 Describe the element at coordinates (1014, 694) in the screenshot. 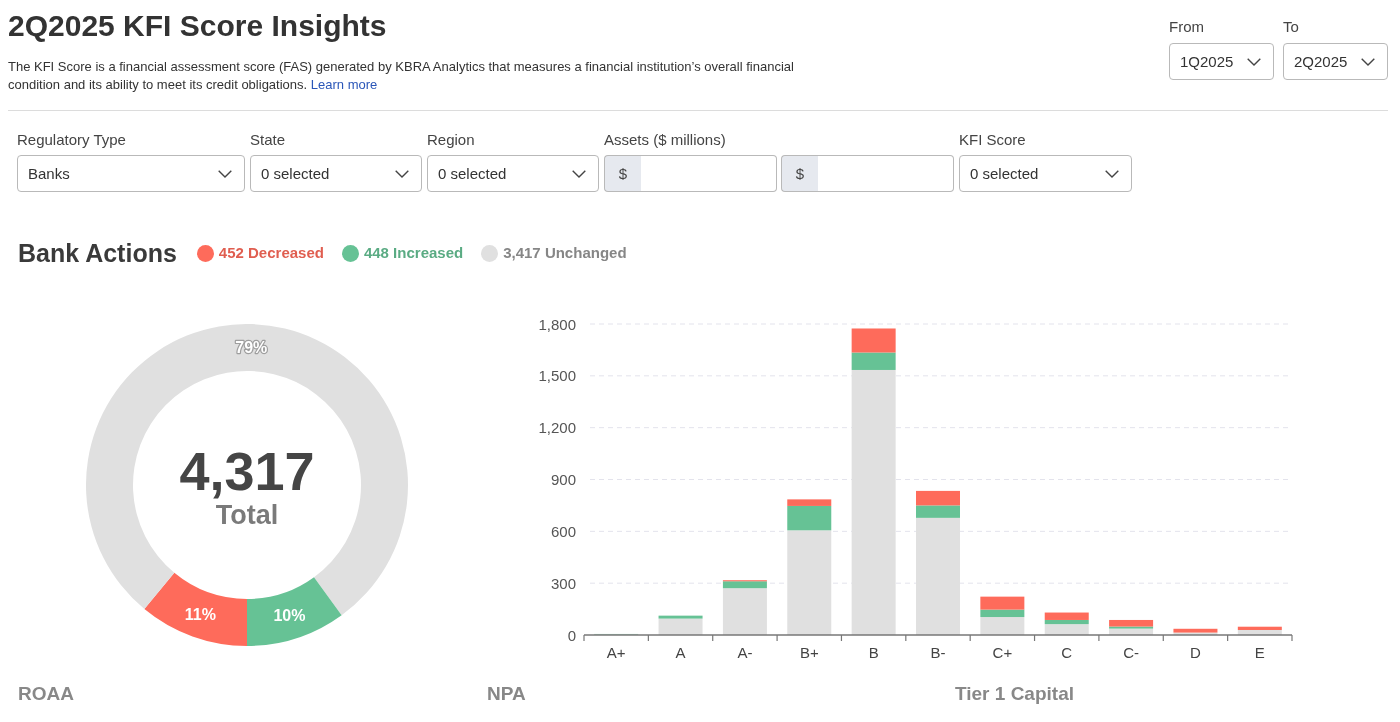

I see `metric-heading: Tier 1 Capital` at that location.